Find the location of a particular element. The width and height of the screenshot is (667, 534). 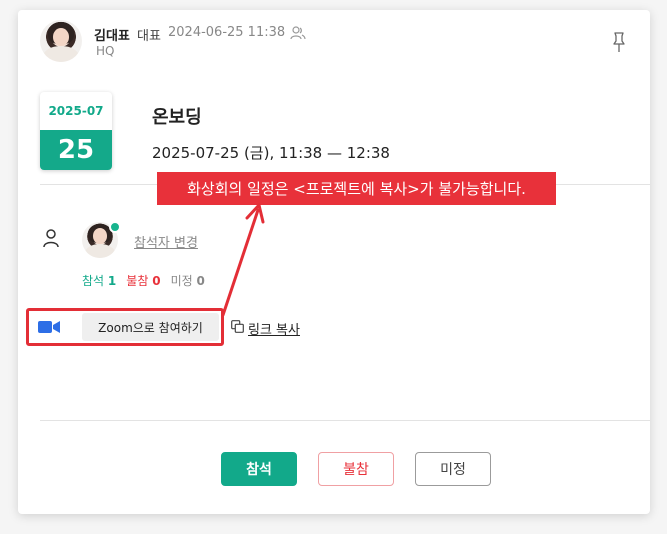

event-date-badge: 2025-07 25 is located at coordinates (76, 131).